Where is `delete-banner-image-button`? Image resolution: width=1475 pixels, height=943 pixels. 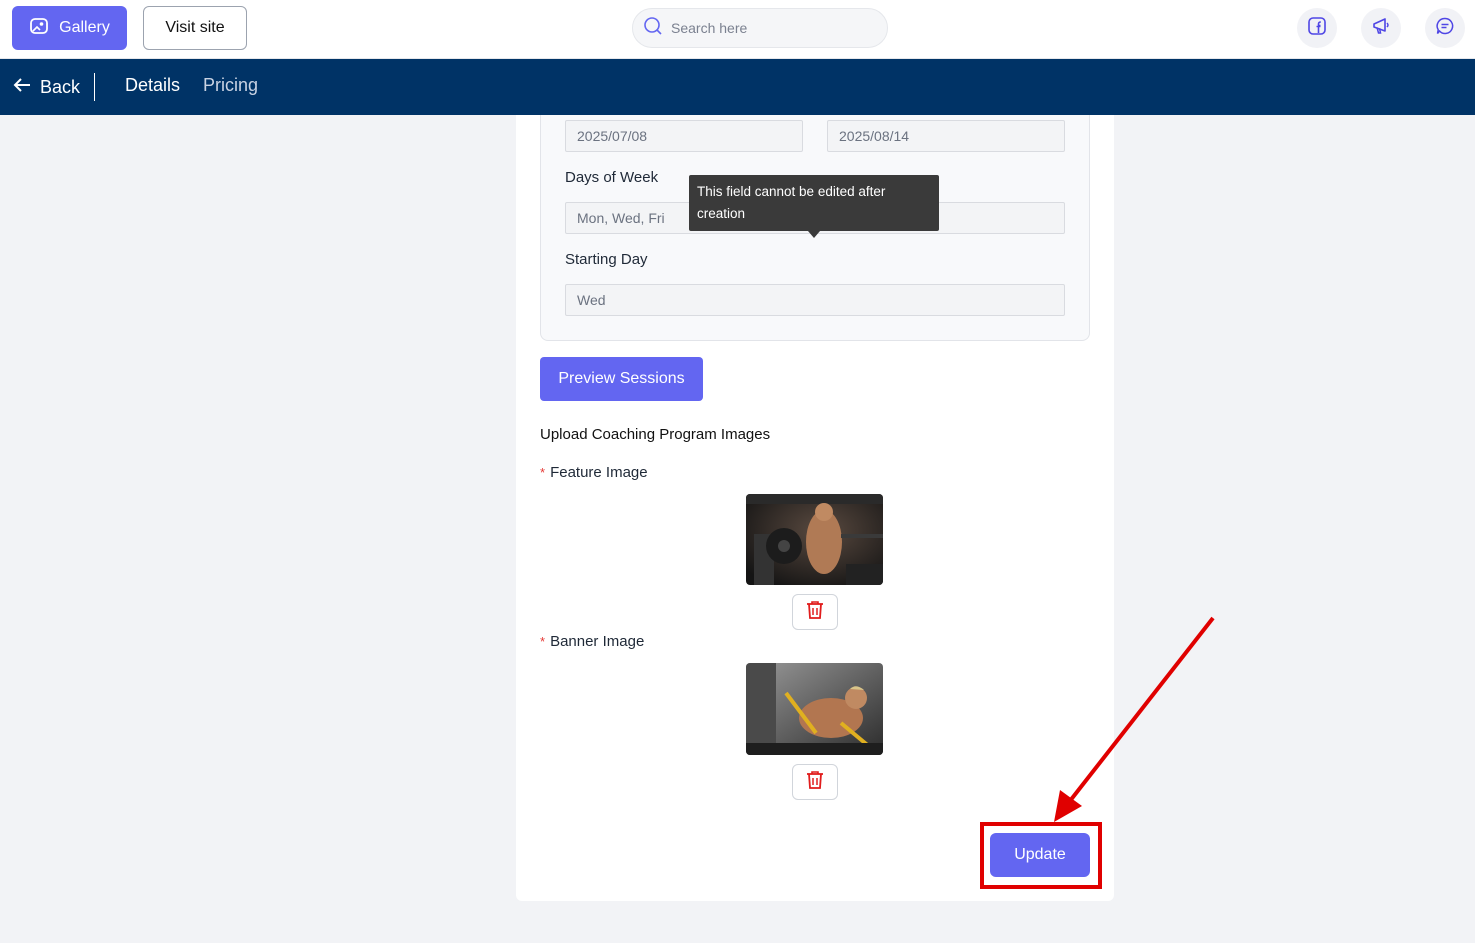 delete-banner-image-button is located at coordinates (815, 782).